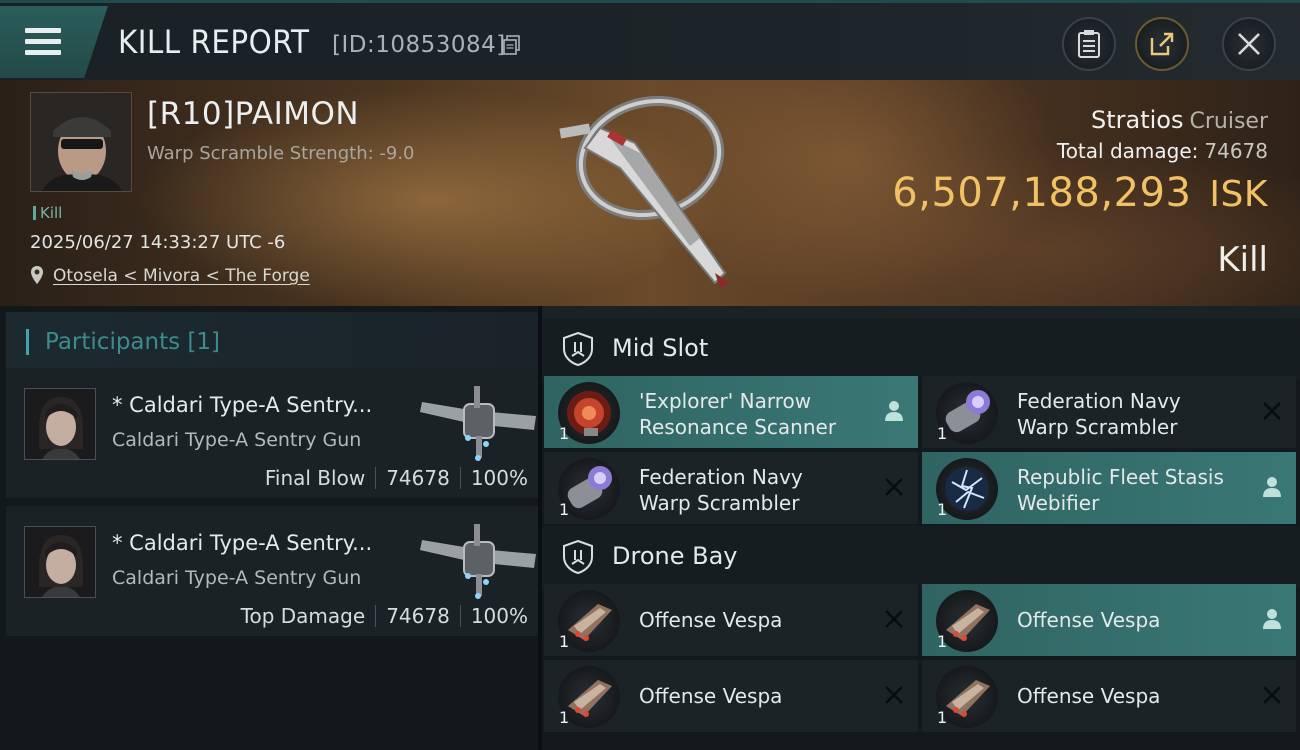 Image resolution: width=1300 pixels, height=750 pixels. I want to click on top-bar: KILL REPORT [ID:10853084], so click(650, 40).